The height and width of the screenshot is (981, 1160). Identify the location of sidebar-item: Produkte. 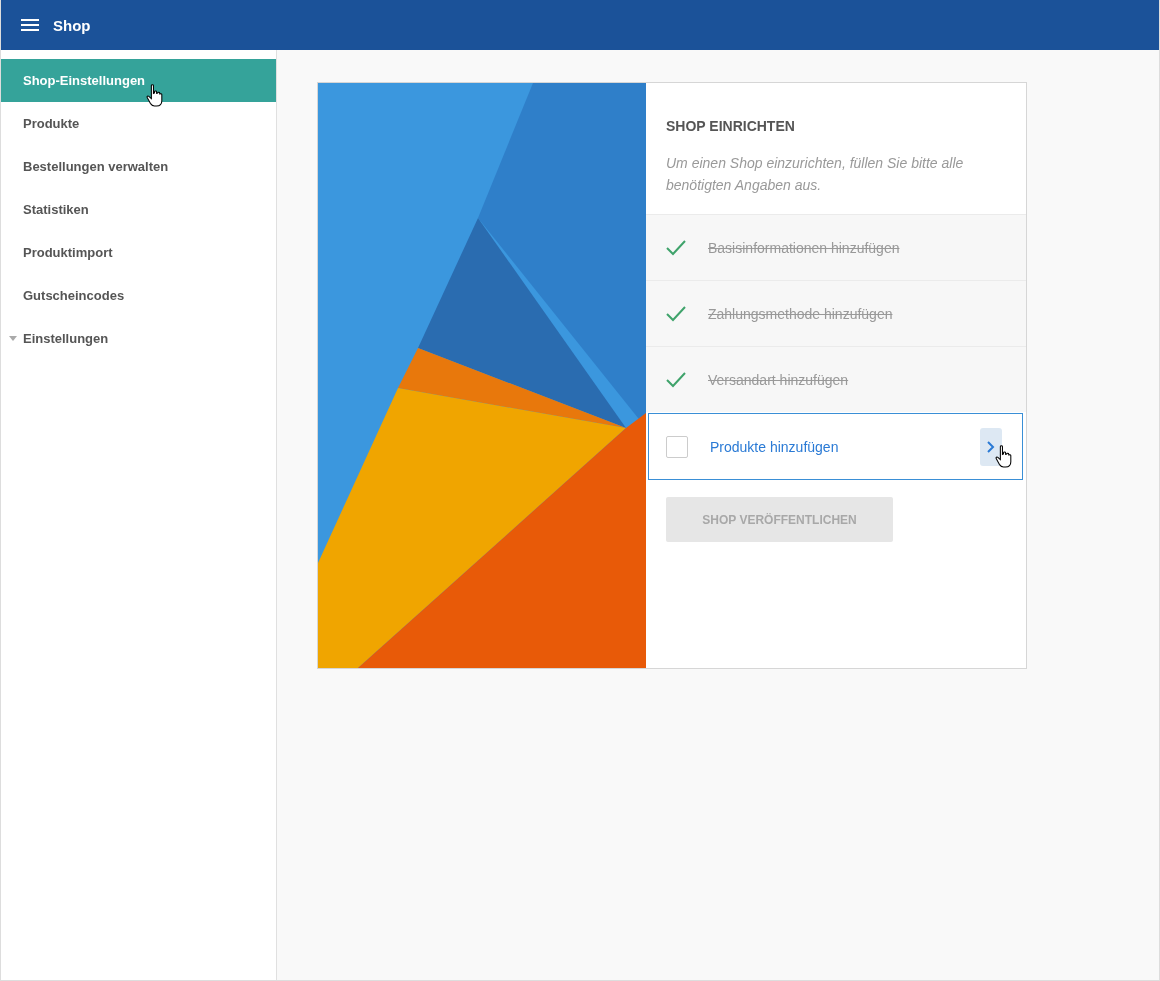
(138, 123).